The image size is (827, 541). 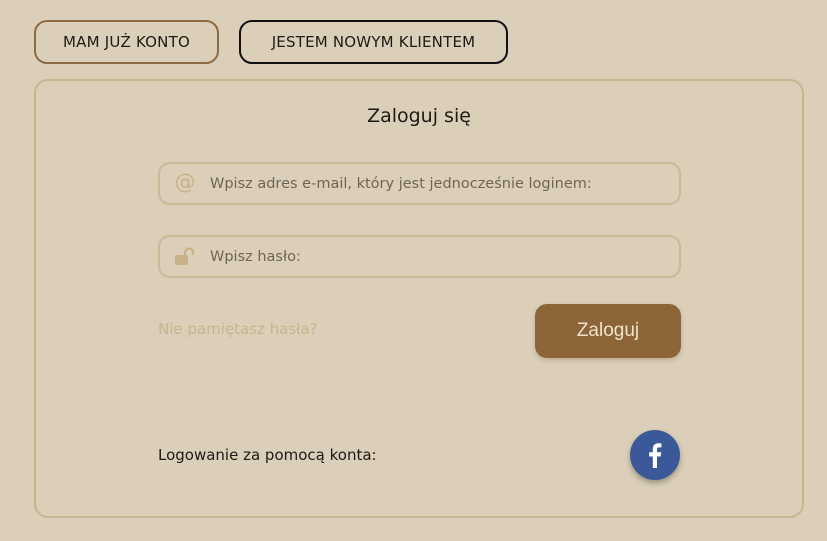 I want to click on unlocked-padlock-icon, so click(x=185, y=256).